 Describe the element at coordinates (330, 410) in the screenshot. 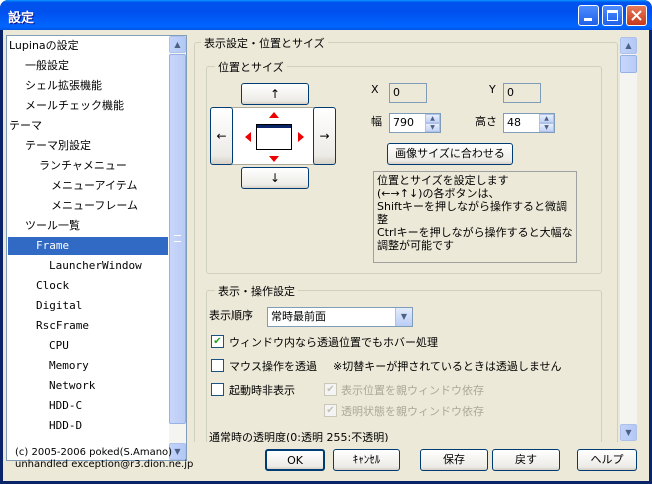

I see `alpha-depends-parent-checkbox: ✔` at that location.